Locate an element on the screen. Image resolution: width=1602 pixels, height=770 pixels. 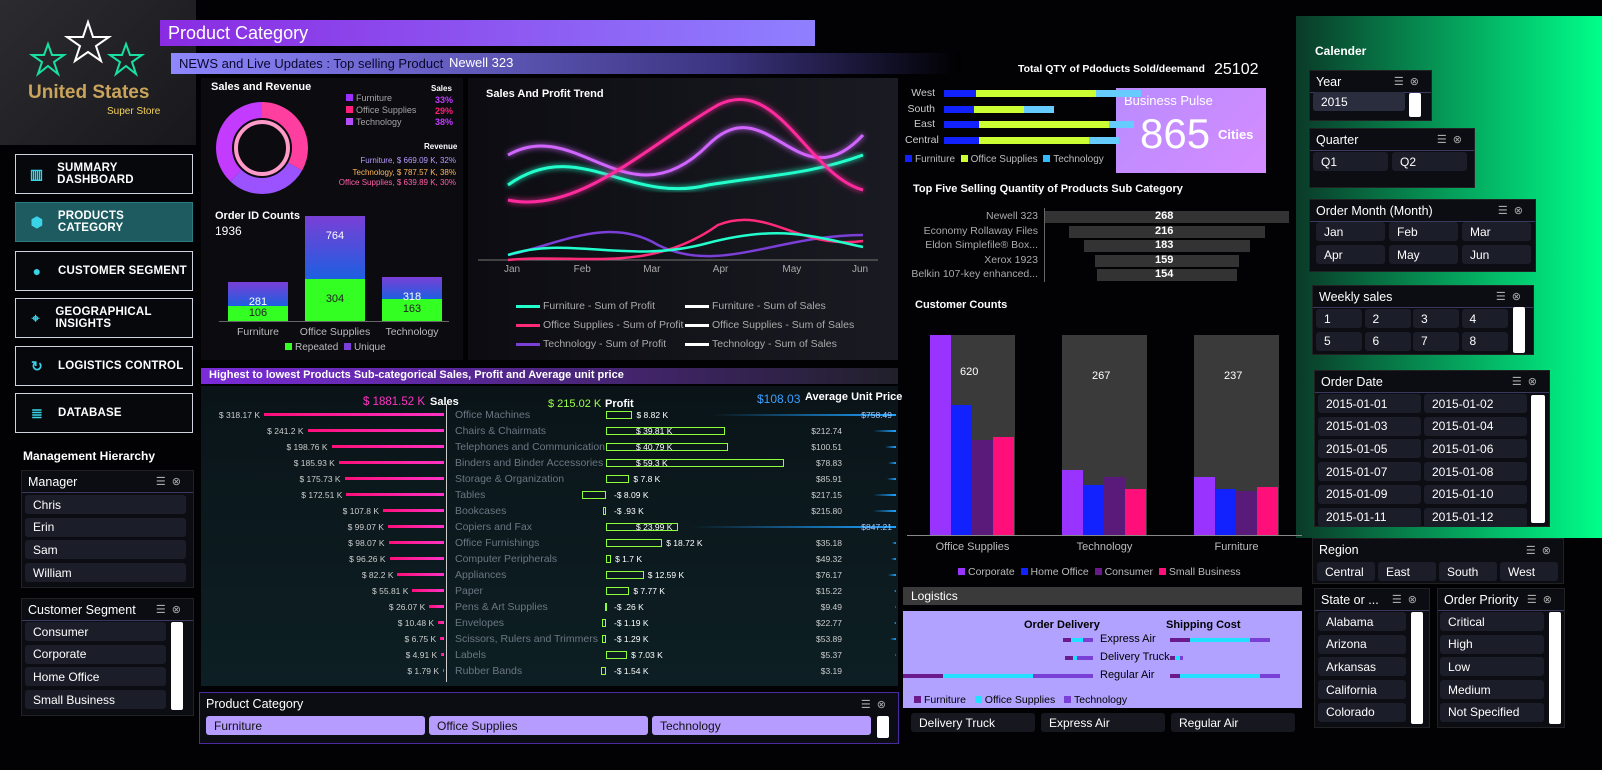
product-category-item: Office Supplies is located at coordinates (538, 725).